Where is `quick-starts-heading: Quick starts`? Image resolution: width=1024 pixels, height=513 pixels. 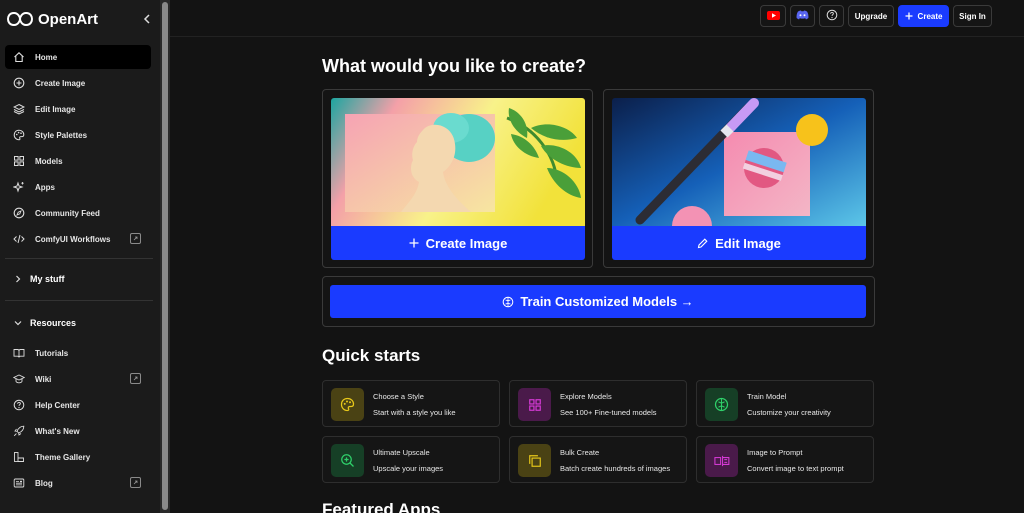
quick-starts-heading: Quick starts is located at coordinates (371, 355).